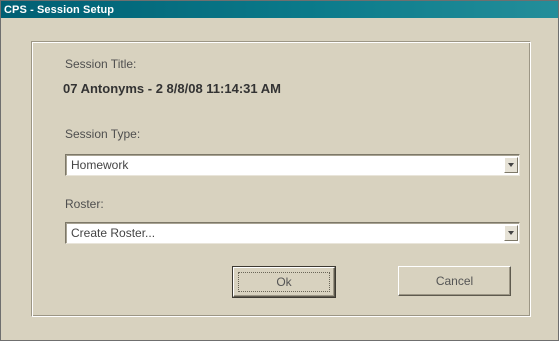 This screenshot has height=341, width=559. I want to click on roster-dropdown-button, so click(511, 233).